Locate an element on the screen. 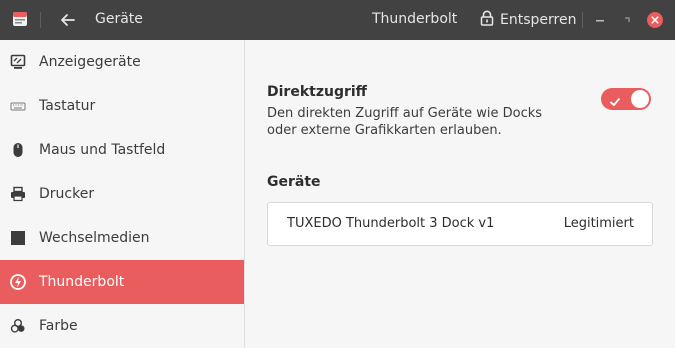 Image resolution: width=675 pixels, height=348 pixels. display-icon is located at coordinates (18, 62).